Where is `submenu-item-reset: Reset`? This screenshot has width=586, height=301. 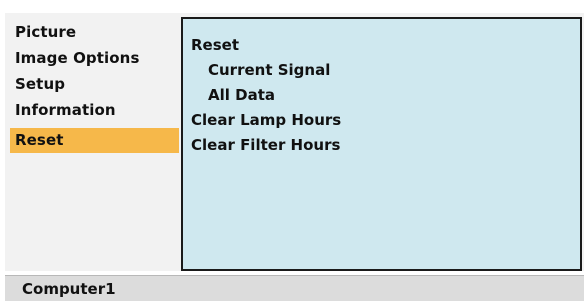 submenu-item-reset: Reset is located at coordinates (215, 45).